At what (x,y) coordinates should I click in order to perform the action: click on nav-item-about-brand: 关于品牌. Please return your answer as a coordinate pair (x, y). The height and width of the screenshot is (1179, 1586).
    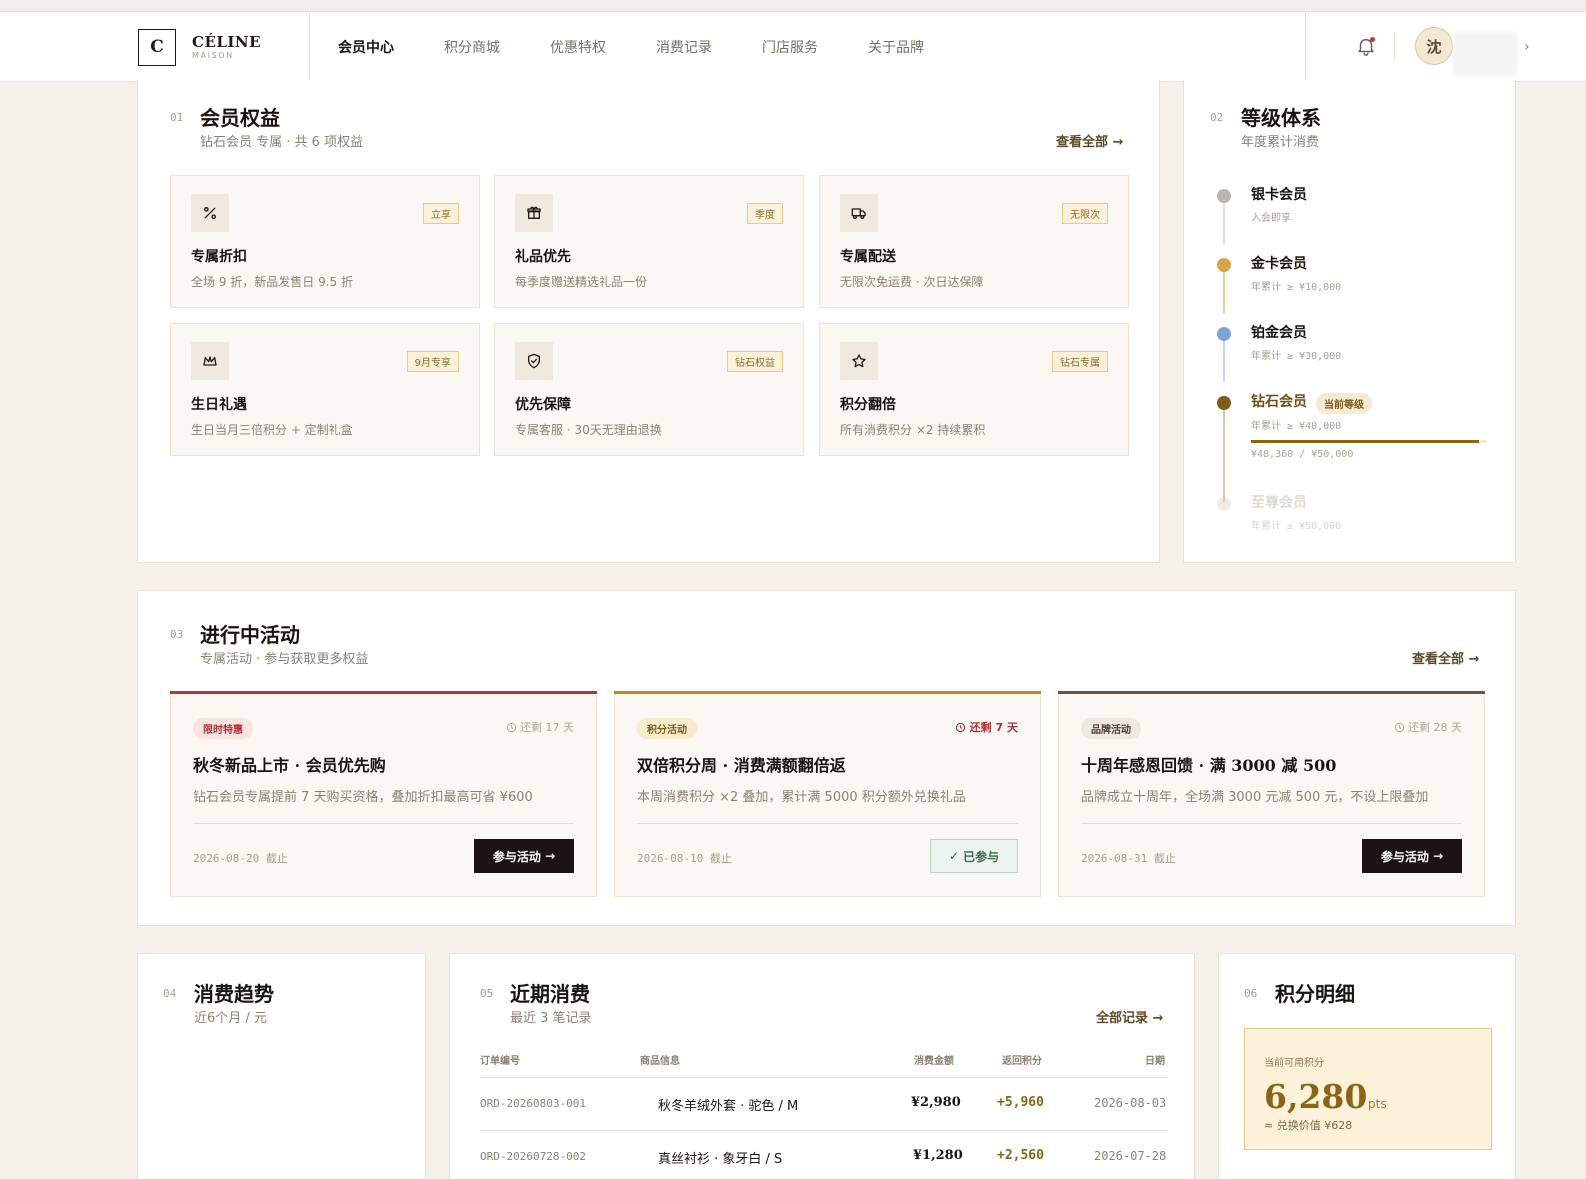
    Looking at the image, I should click on (896, 47).